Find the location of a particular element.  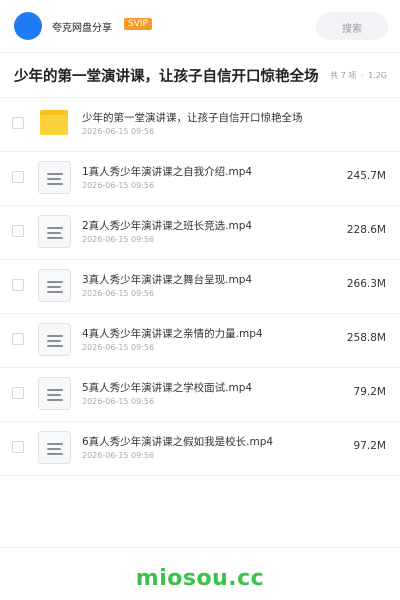

file-size: 79.2M is located at coordinates (369, 392).